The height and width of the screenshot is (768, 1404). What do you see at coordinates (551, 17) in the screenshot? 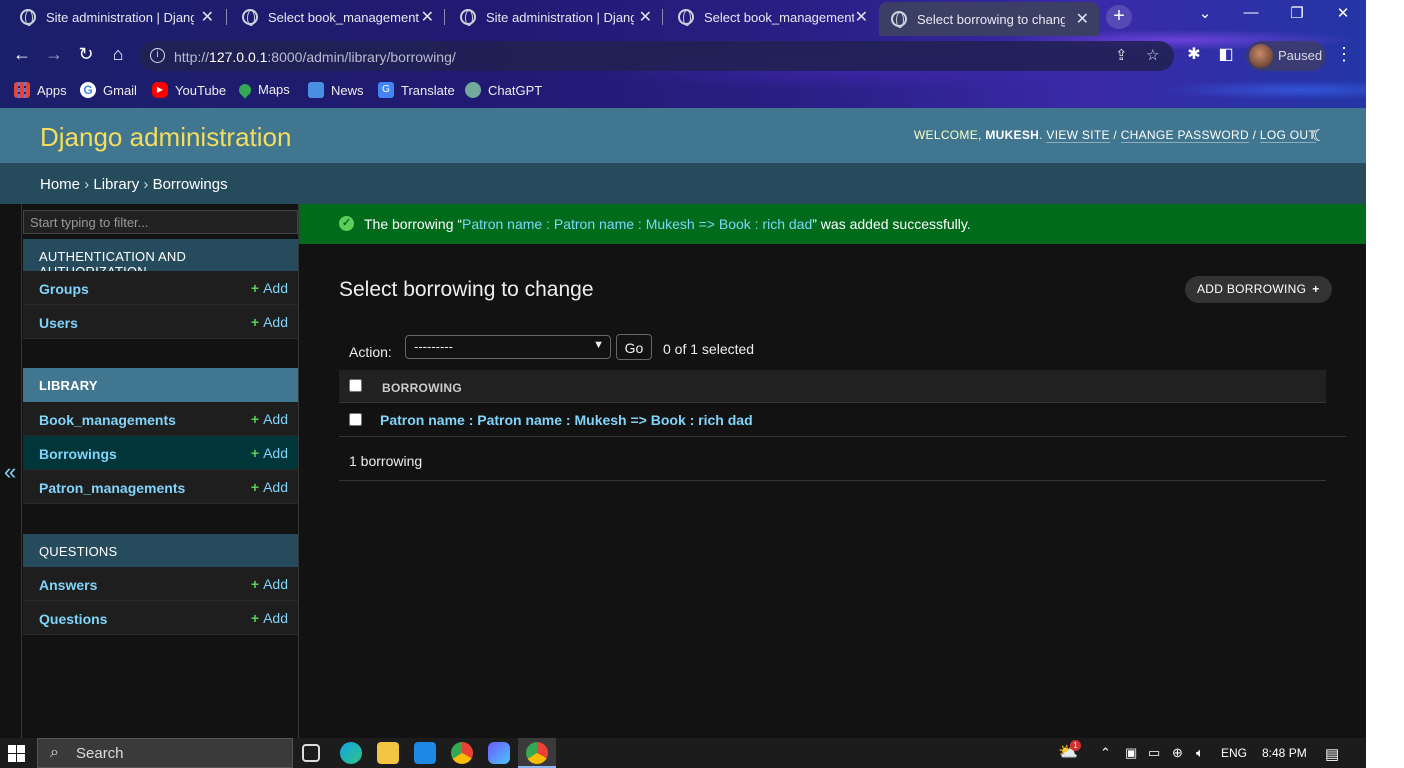
I see `tab-site-administration-2: Site administration | Django ✕` at bounding box center [551, 17].